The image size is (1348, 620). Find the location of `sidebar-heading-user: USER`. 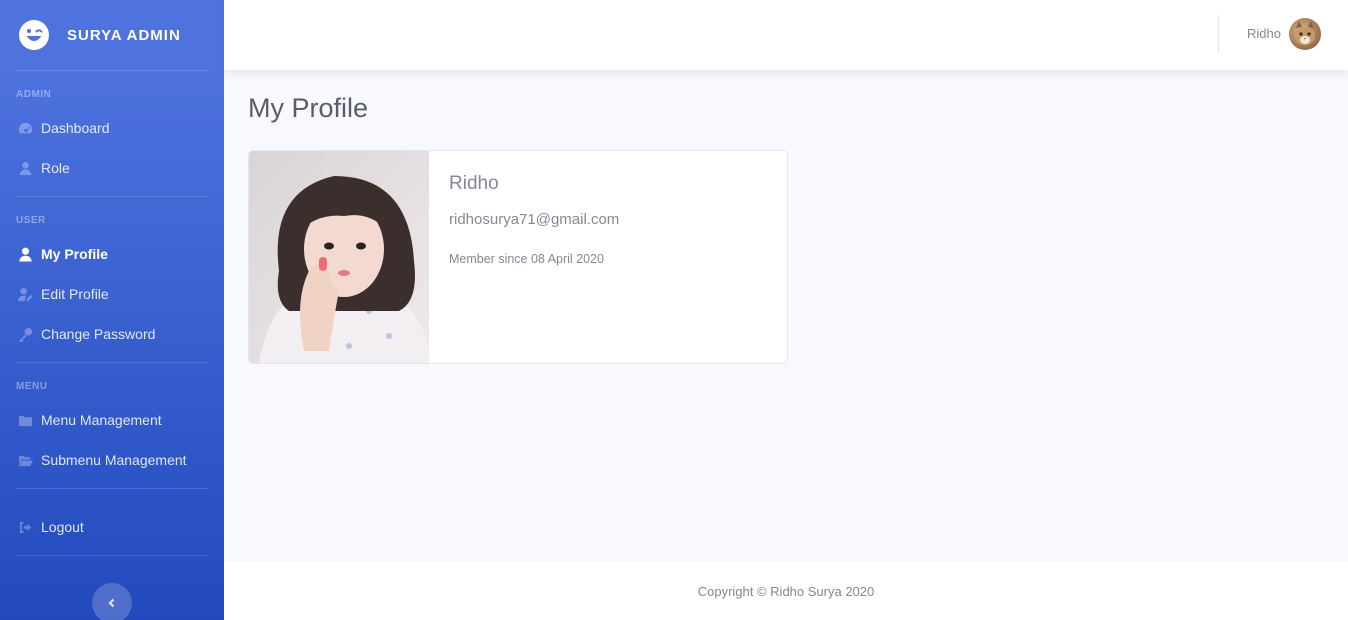

sidebar-heading-user: USER is located at coordinates (31, 220).